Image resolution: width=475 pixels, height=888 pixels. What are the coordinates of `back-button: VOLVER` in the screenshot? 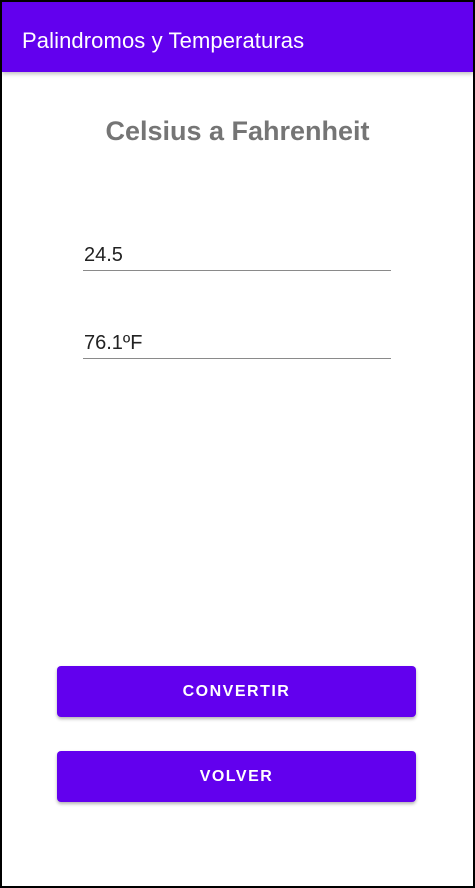 It's located at (236, 776).